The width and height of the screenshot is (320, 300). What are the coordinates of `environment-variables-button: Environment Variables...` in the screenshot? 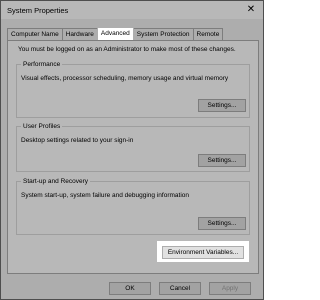 It's located at (203, 252).